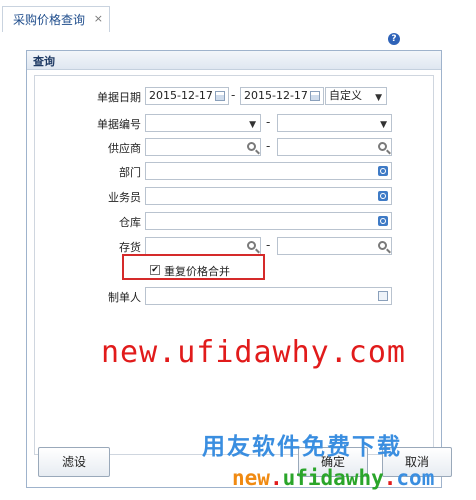  Describe the element at coordinates (251, 478) in the screenshot. I see `wm-new: new` at that location.